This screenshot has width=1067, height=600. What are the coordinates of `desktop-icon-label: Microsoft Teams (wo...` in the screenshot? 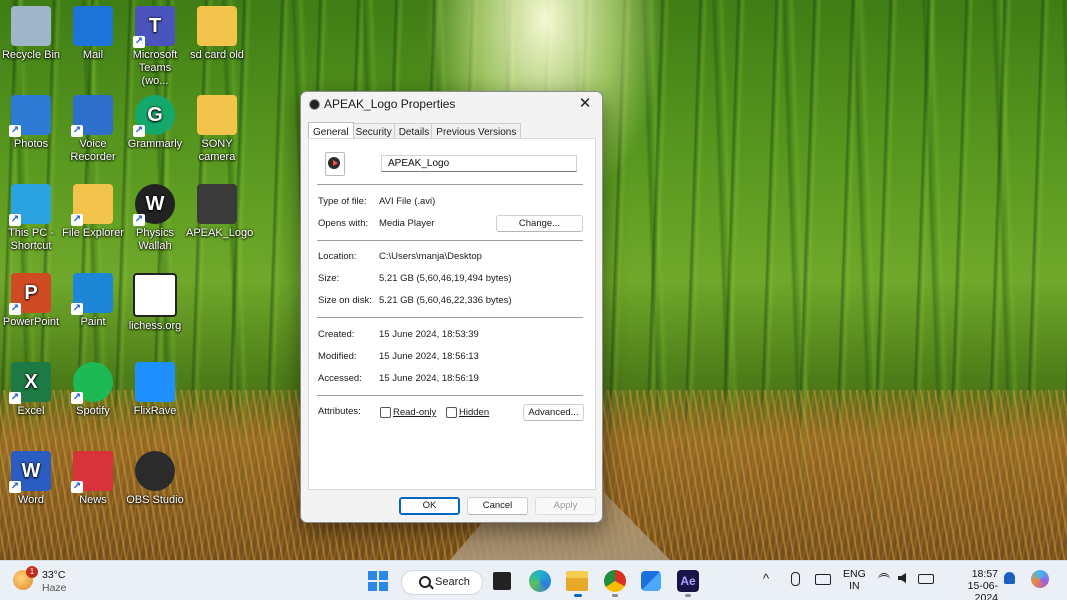 It's located at (155, 68).